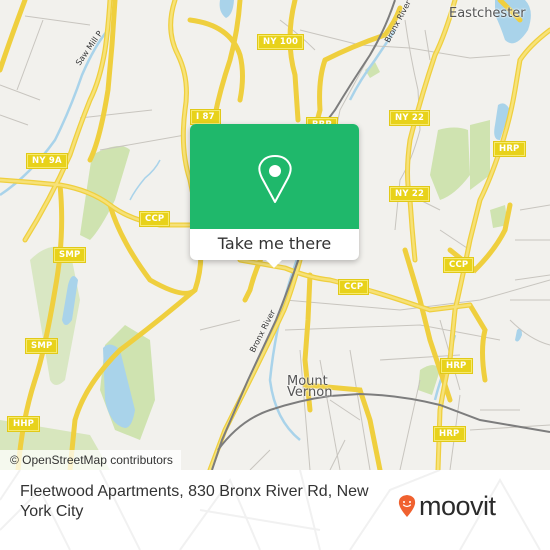 The image size is (550, 550). I want to click on route-shield-ccp-center: CCP, so click(354, 287).